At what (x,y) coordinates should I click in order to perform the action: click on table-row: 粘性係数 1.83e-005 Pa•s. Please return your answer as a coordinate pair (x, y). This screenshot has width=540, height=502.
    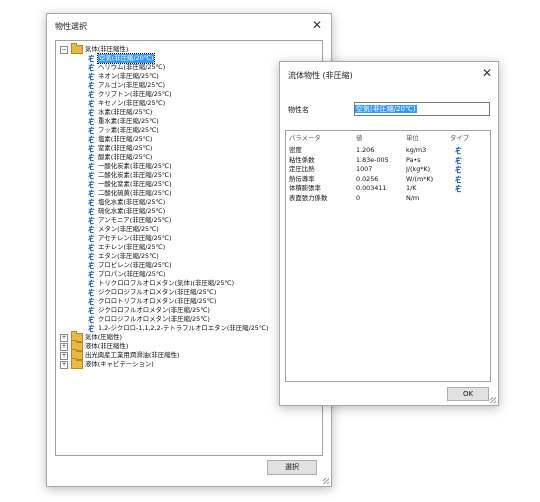
    Looking at the image, I should click on (388, 160).